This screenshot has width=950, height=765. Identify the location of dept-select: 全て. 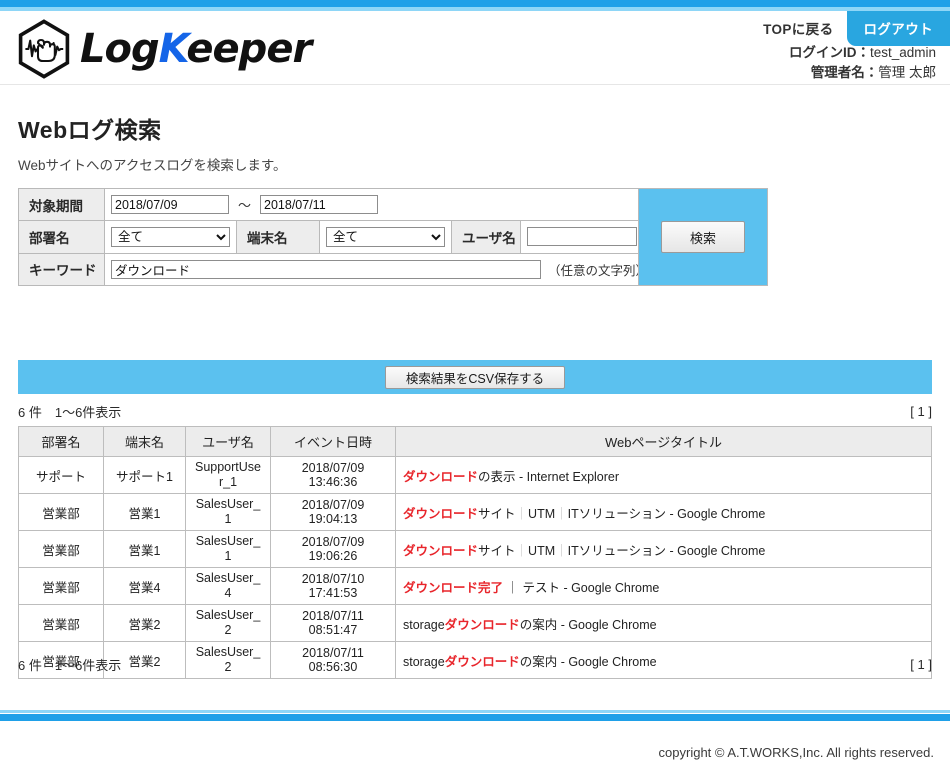
(170, 236).